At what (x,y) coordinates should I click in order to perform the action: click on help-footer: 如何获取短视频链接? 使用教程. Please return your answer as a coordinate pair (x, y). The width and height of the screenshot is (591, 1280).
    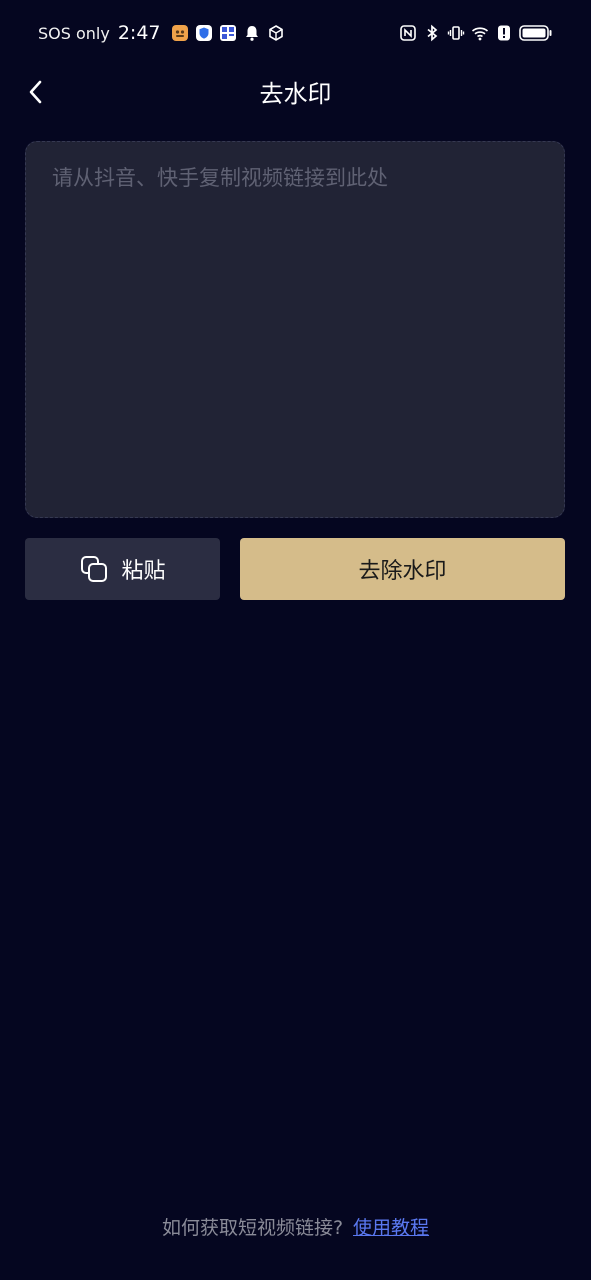
    Looking at the image, I should click on (295, 1226).